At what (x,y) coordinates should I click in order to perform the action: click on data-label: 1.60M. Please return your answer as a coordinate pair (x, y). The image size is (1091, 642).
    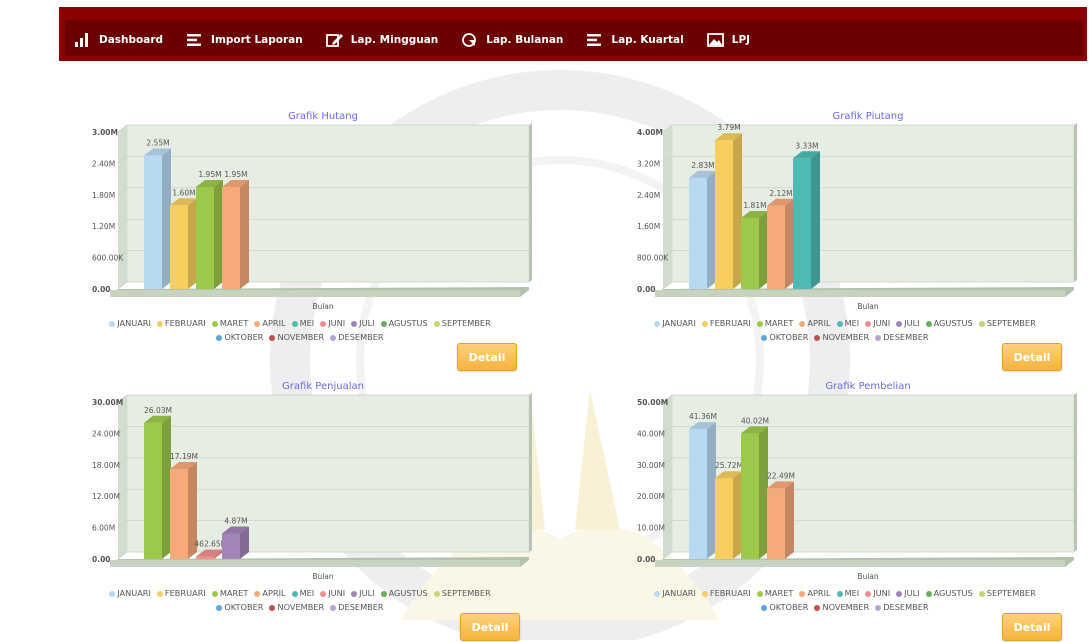
    Looking at the image, I should click on (183, 192).